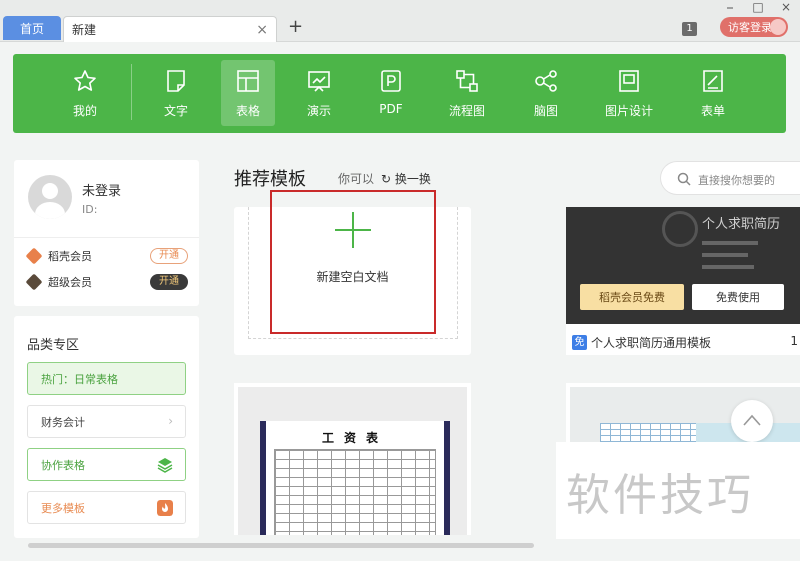 The width and height of the screenshot is (800, 561). I want to click on salary-sheet: 工资表, so click(355, 478).